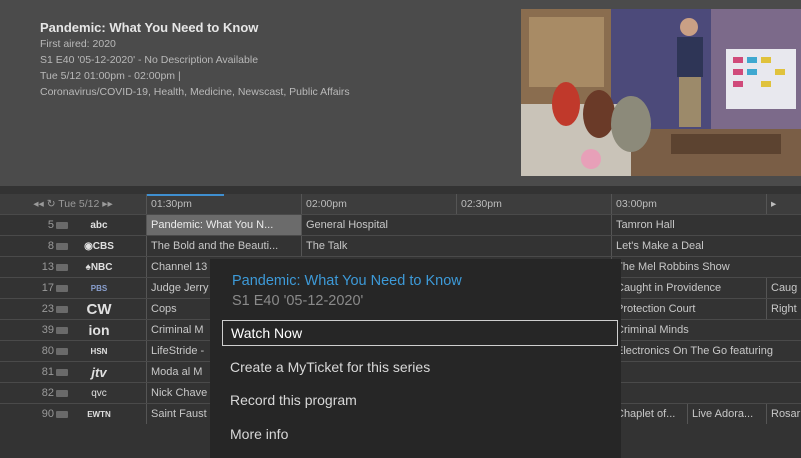 The image size is (801, 458). I want to click on program-cell: Right, so click(783, 309).